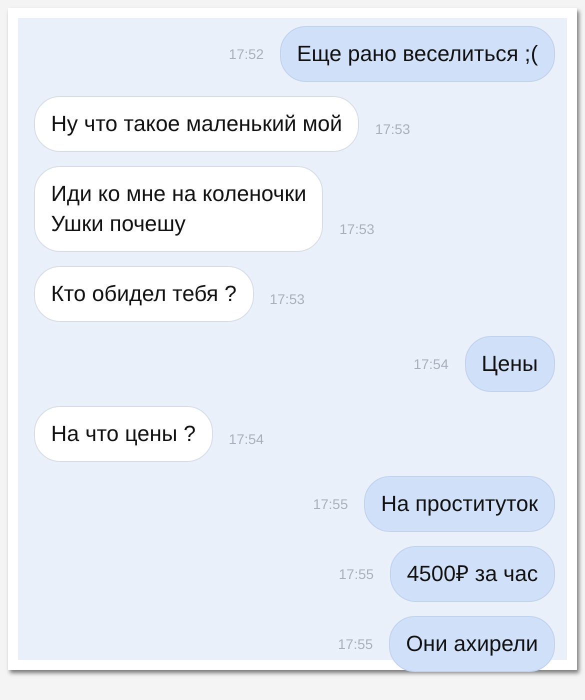 This screenshot has height=700, width=585. I want to click on message-bubble: Еще рано веселиться ;(, so click(417, 54).